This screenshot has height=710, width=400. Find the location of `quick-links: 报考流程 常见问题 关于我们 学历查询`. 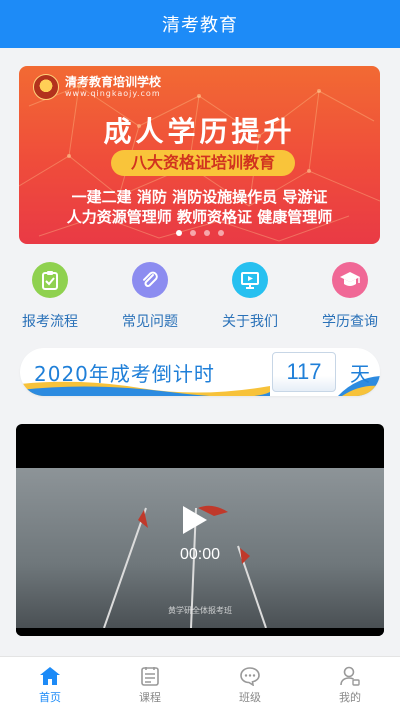

quick-links: 报考流程 常见问题 关于我们 学历查询 is located at coordinates (200, 298).